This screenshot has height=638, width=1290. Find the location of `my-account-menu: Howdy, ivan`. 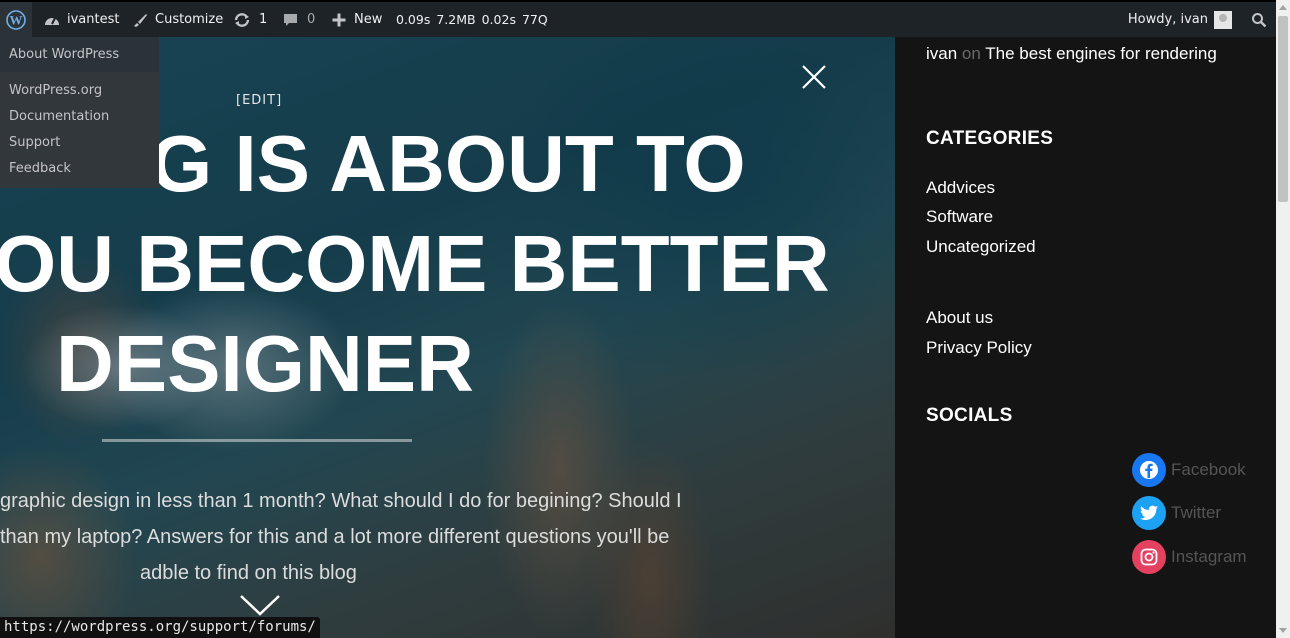

my-account-menu: Howdy, ivan is located at coordinates (1180, 19).